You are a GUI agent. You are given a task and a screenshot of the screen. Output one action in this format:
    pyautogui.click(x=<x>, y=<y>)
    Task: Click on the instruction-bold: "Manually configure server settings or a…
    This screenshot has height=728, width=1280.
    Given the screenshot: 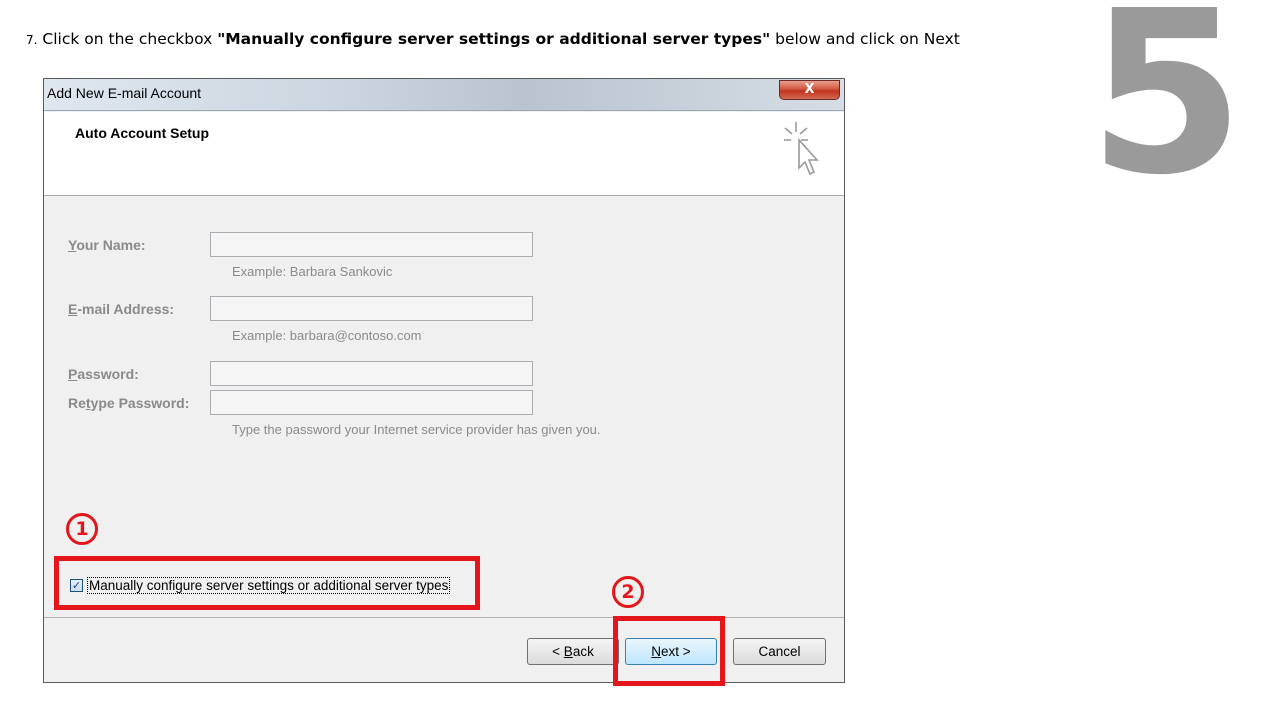 What is the action you would take?
    pyautogui.click(x=494, y=39)
    